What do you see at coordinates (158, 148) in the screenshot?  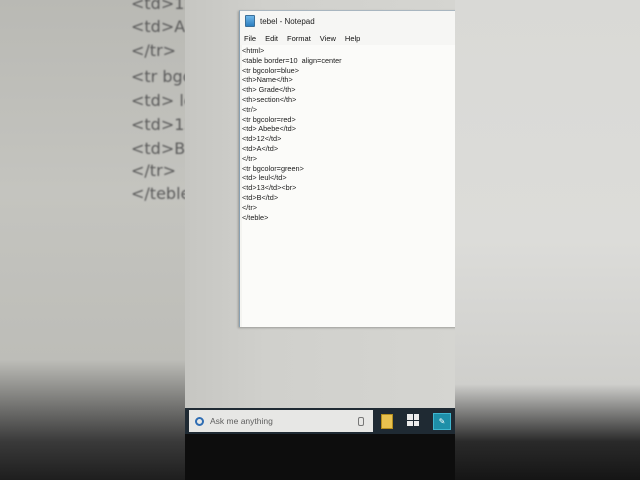 I see `blurred-code-line: <td>B` at bounding box center [158, 148].